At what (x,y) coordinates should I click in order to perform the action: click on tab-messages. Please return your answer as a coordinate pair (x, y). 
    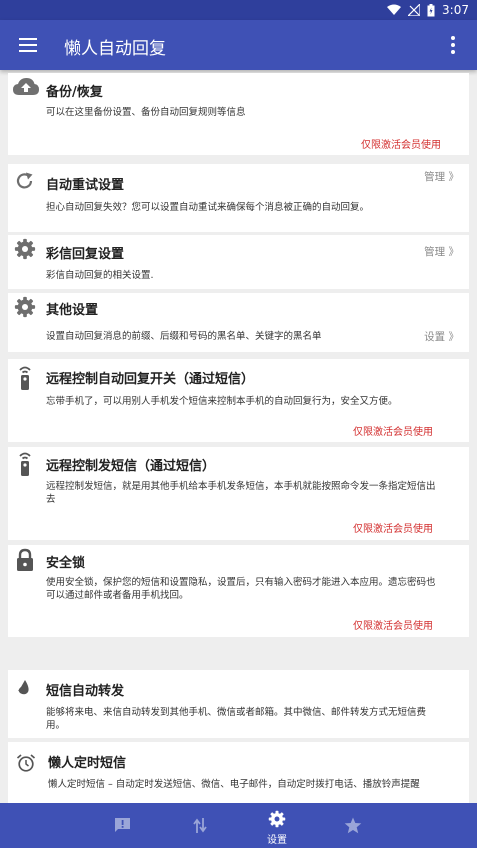
    Looking at the image, I should click on (123, 825).